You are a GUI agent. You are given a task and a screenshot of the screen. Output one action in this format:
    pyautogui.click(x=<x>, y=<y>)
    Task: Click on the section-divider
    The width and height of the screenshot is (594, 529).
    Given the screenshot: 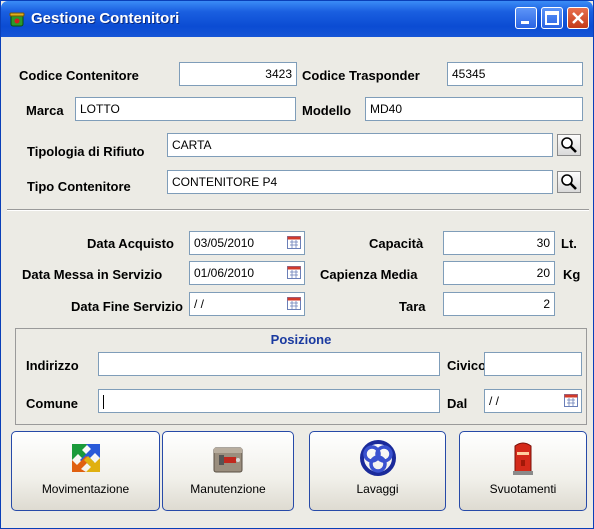 What is the action you would take?
    pyautogui.click(x=298, y=210)
    